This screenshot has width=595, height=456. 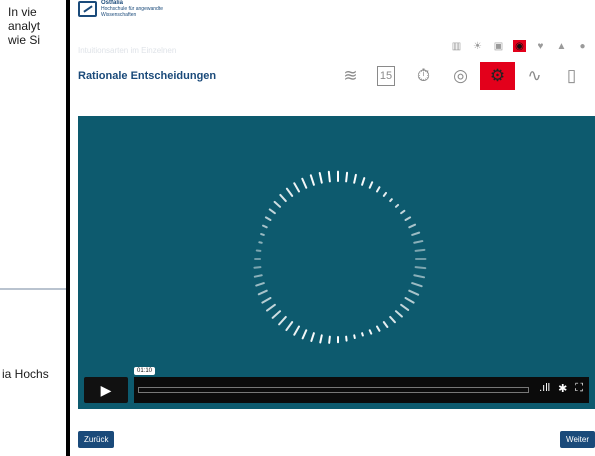 I want to click on chart-icon: ▥, so click(x=456, y=46).